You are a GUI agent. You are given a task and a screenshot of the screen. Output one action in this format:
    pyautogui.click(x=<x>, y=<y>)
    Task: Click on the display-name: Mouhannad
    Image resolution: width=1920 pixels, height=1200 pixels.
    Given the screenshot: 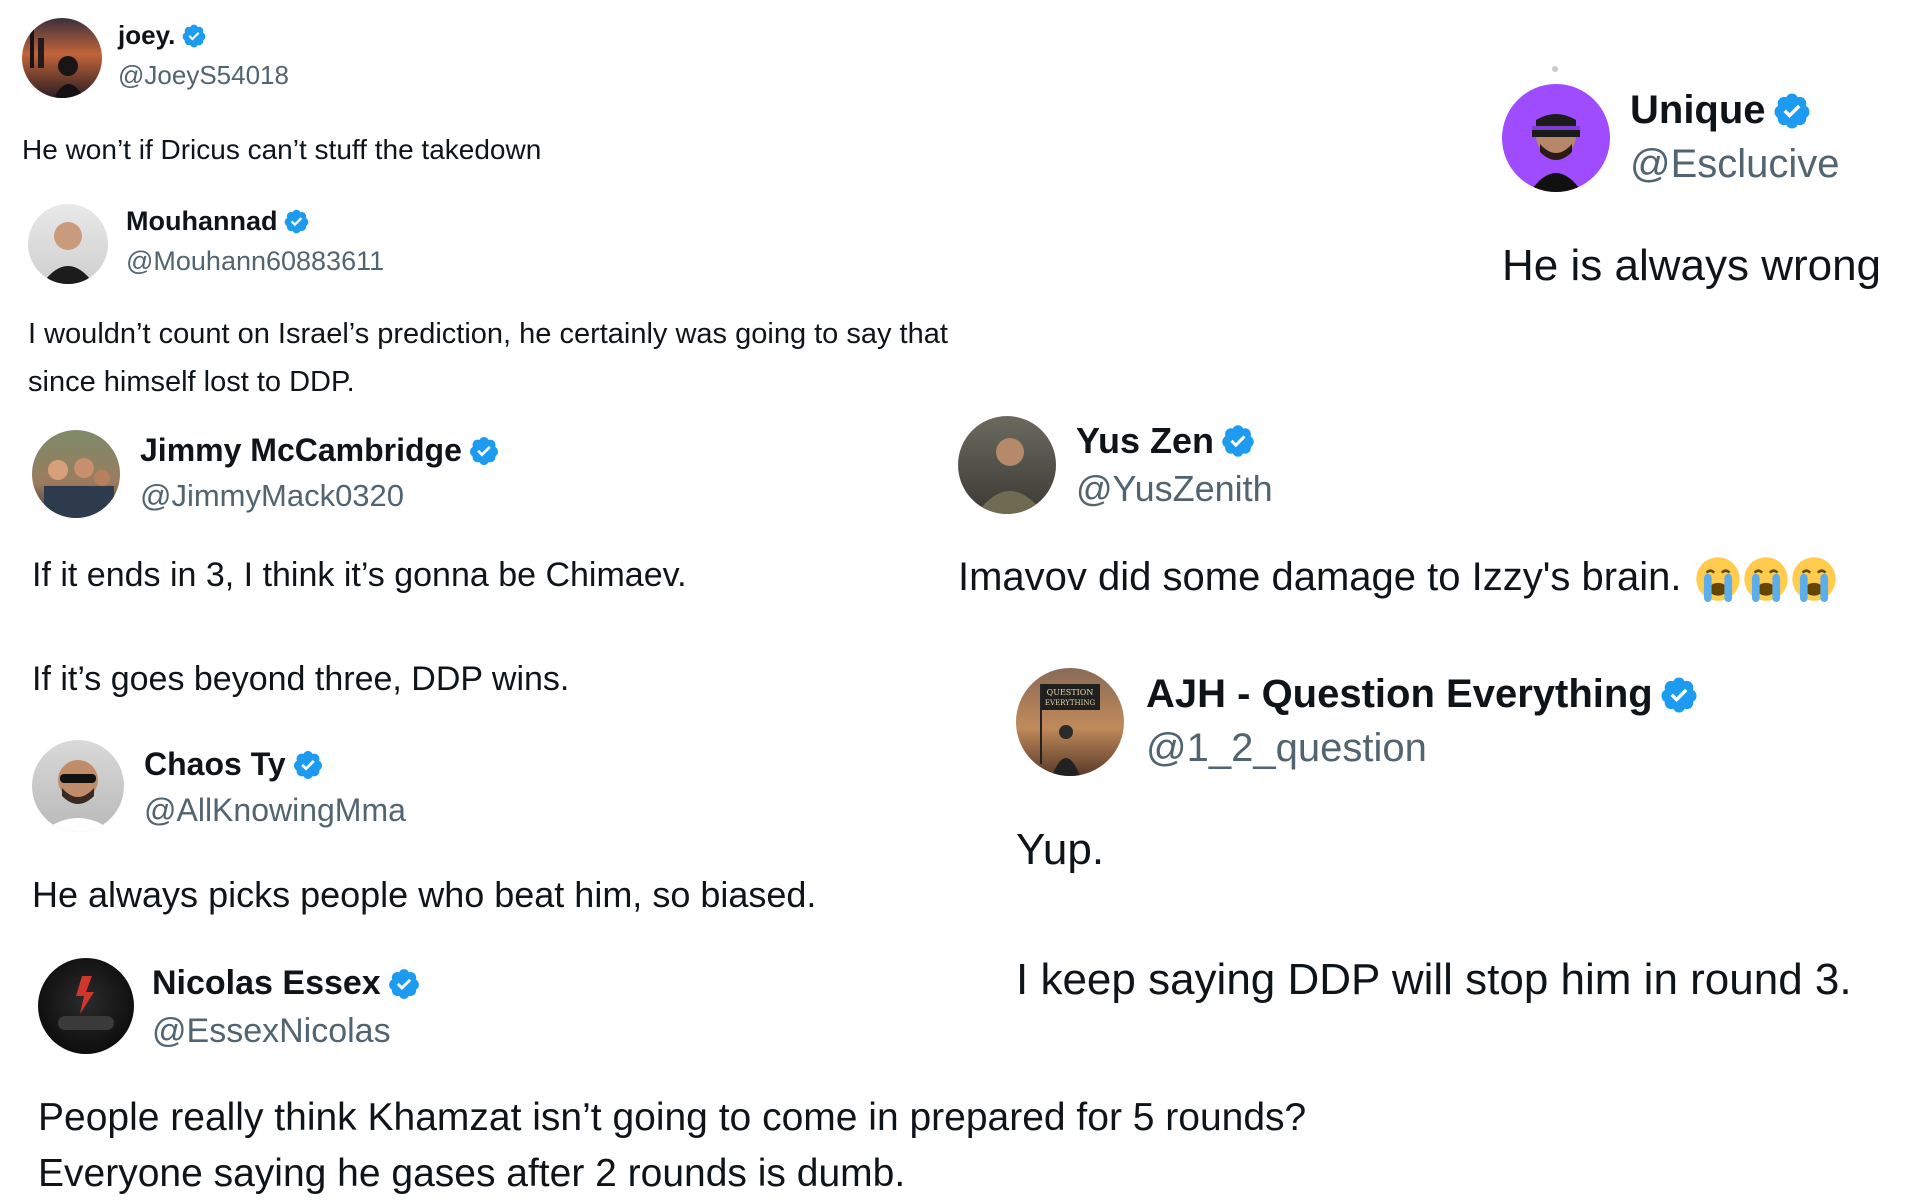 What is the action you would take?
    pyautogui.click(x=201, y=221)
    